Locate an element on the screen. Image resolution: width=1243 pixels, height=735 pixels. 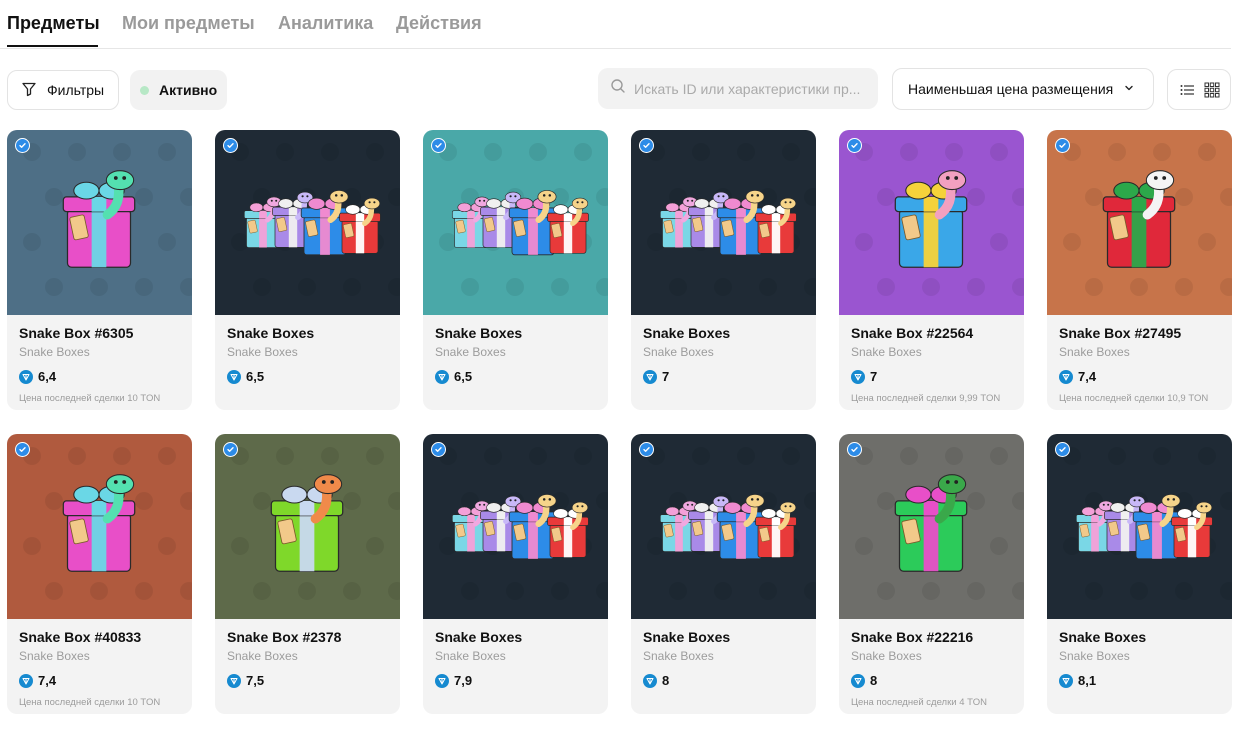
list-view-button is located at coordinates (1187, 90).